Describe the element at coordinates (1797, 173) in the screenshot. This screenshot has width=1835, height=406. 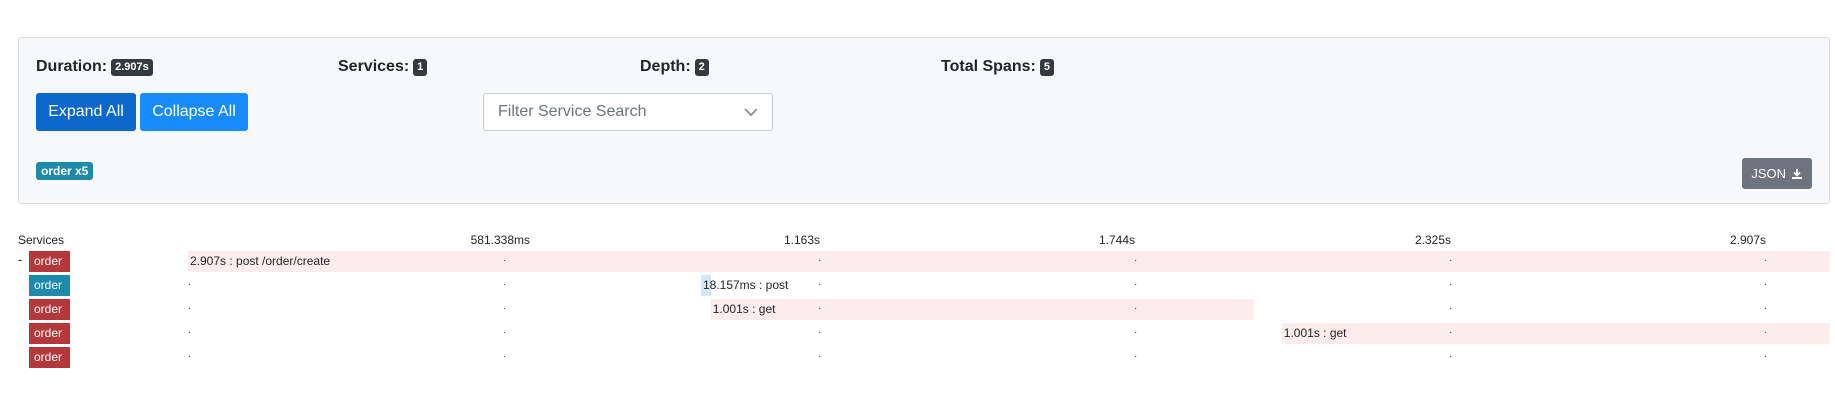
I see `download-icon` at that location.